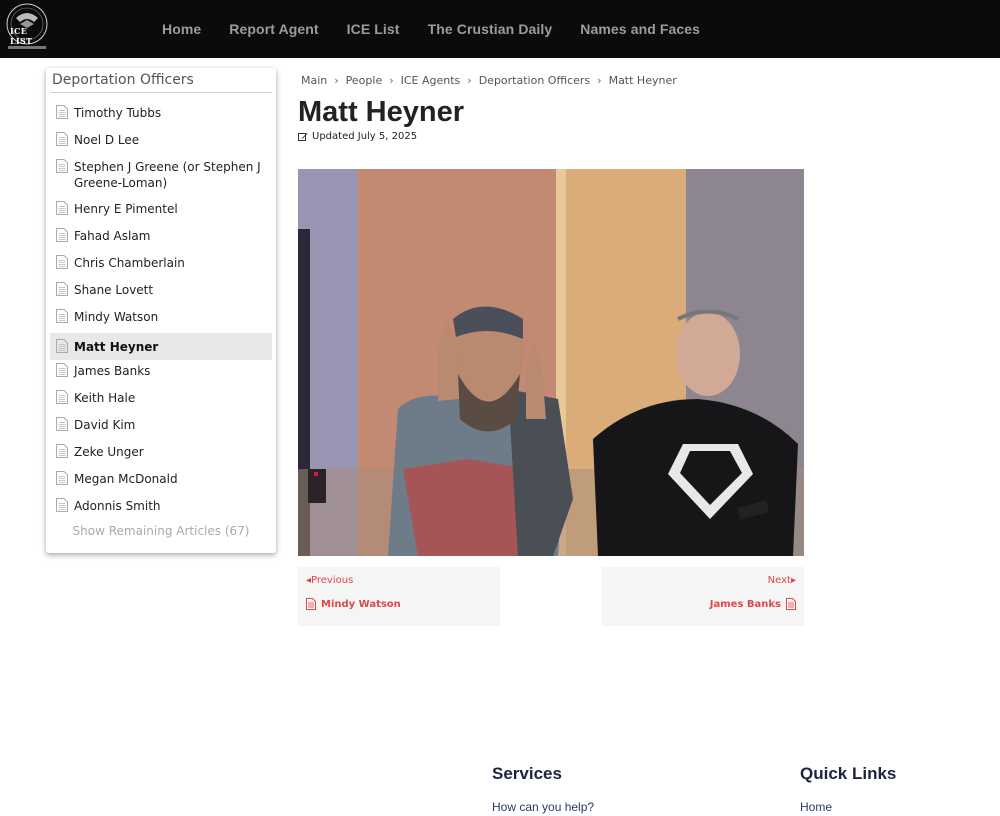 Image resolution: width=1000 pixels, height=816 pixels. What do you see at coordinates (161, 238) in the screenshot?
I see `sidebar-item: Fahad Aslam` at bounding box center [161, 238].